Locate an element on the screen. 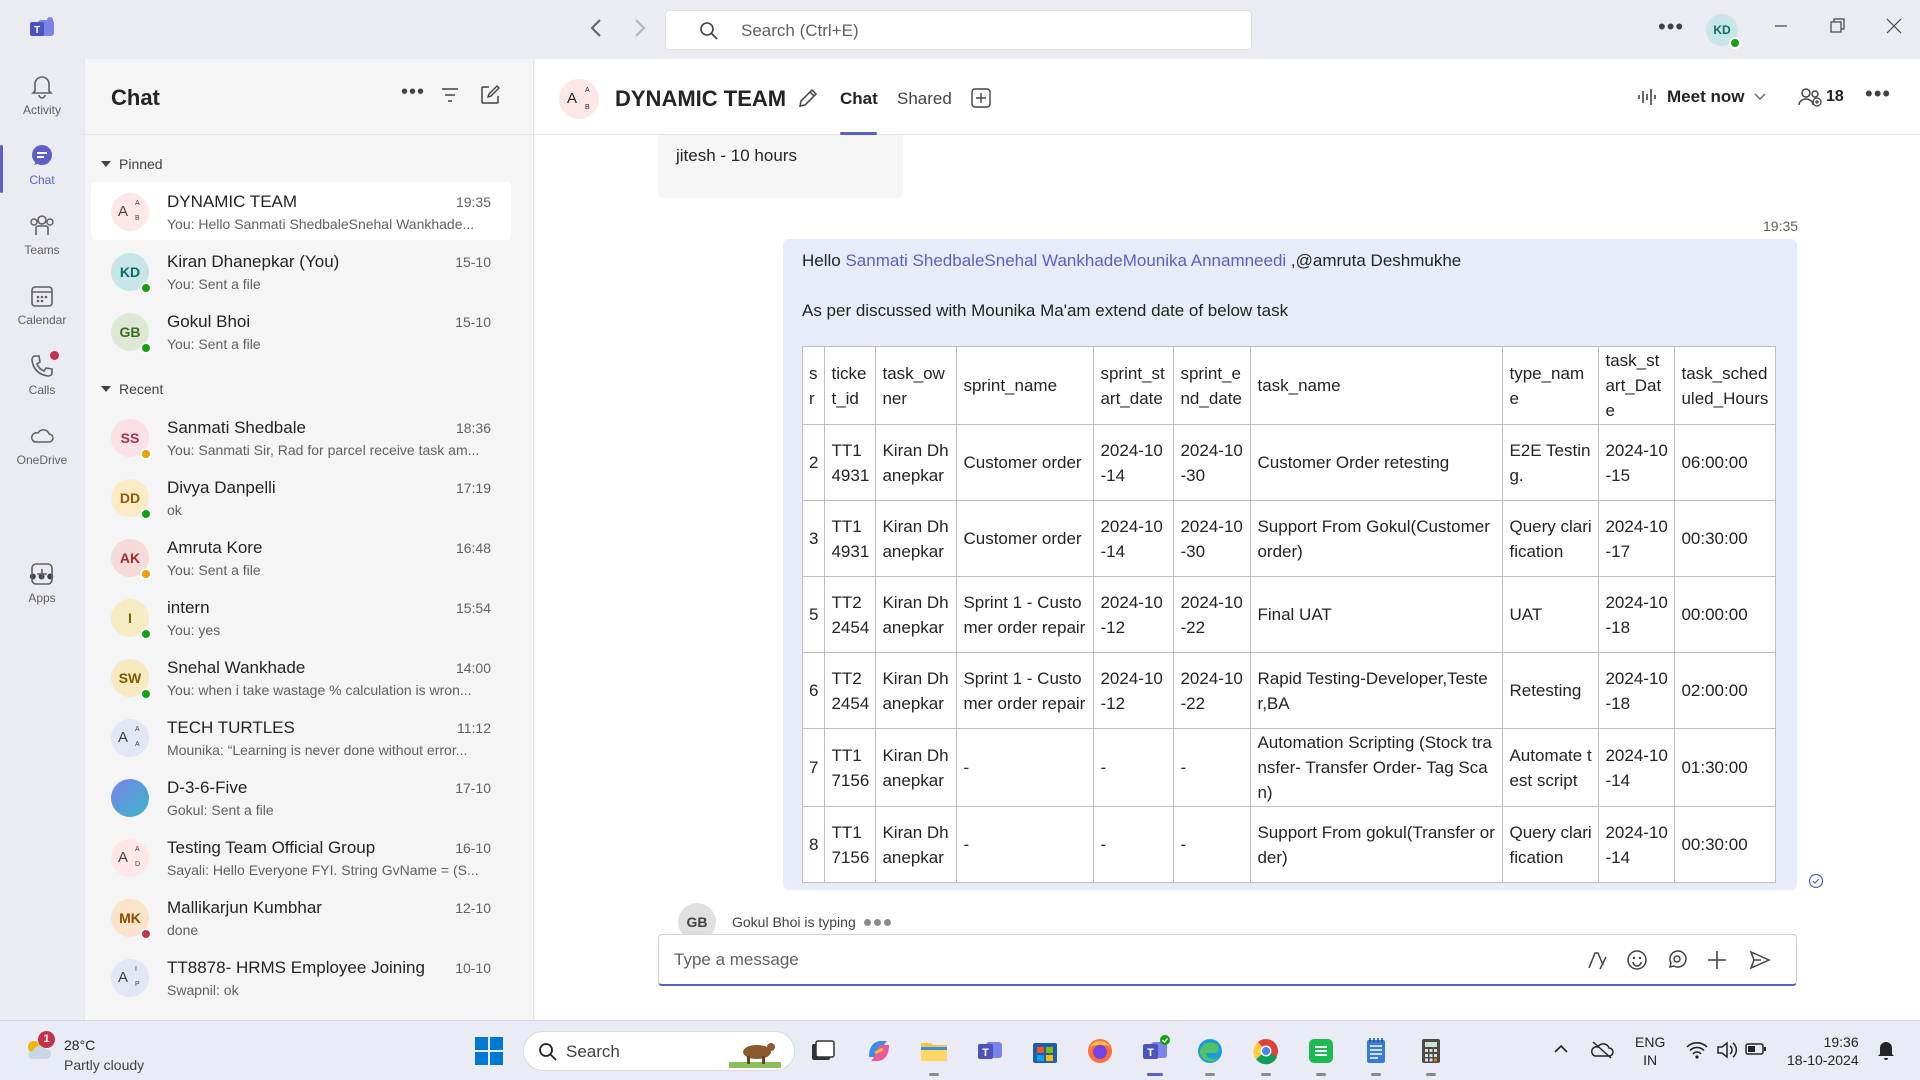 Image resolution: width=1920 pixels, height=1080 pixels. rail-item-apps: Apps is located at coordinates (42, 586).